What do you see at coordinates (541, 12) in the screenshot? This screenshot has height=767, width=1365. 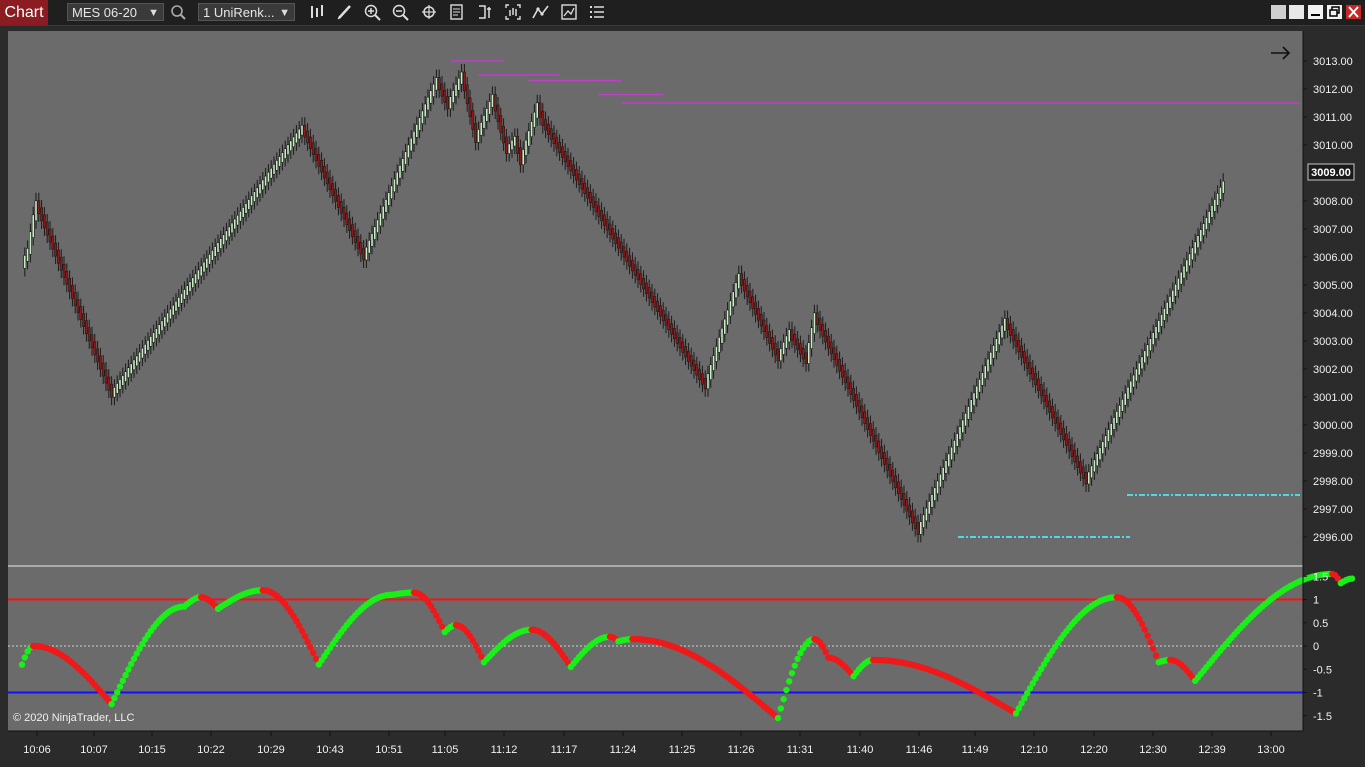 I see `indicators-icon` at bounding box center [541, 12].